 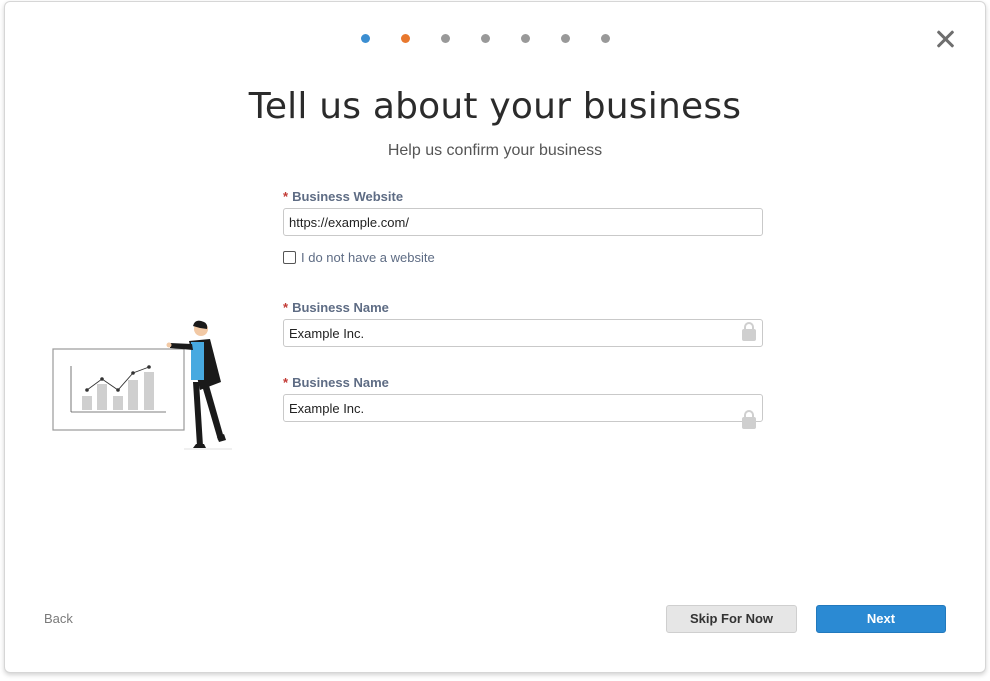 I want to click on business-website-input, so click(x=523, y=222).